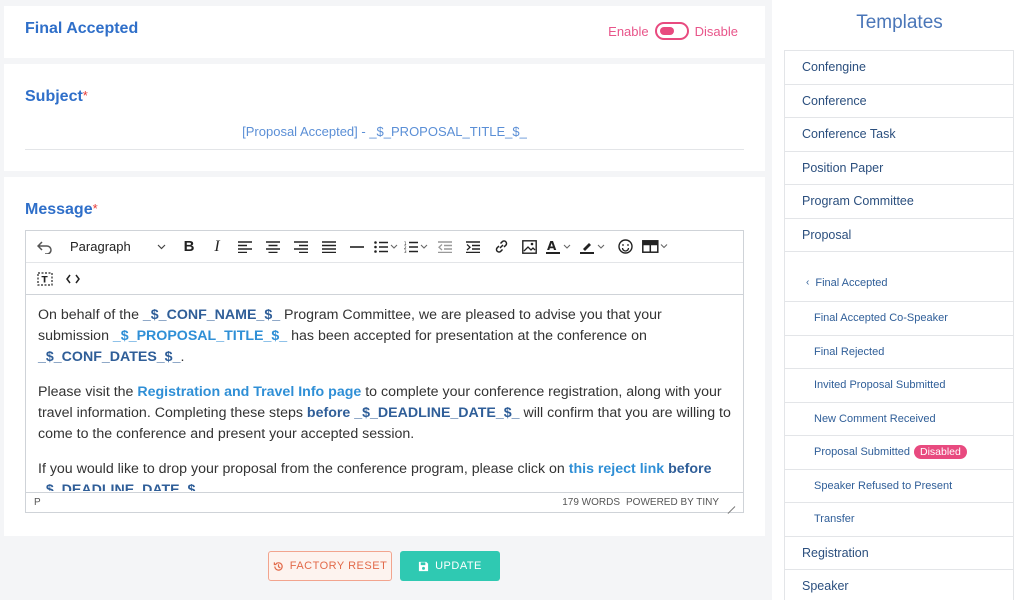 Image resolution: width=1027 pixels, height=600 pixels. What do you see at coordinates (834, 519) in the screenshot?
I see `template-label: Transfer` at bounding box center [834, 519].